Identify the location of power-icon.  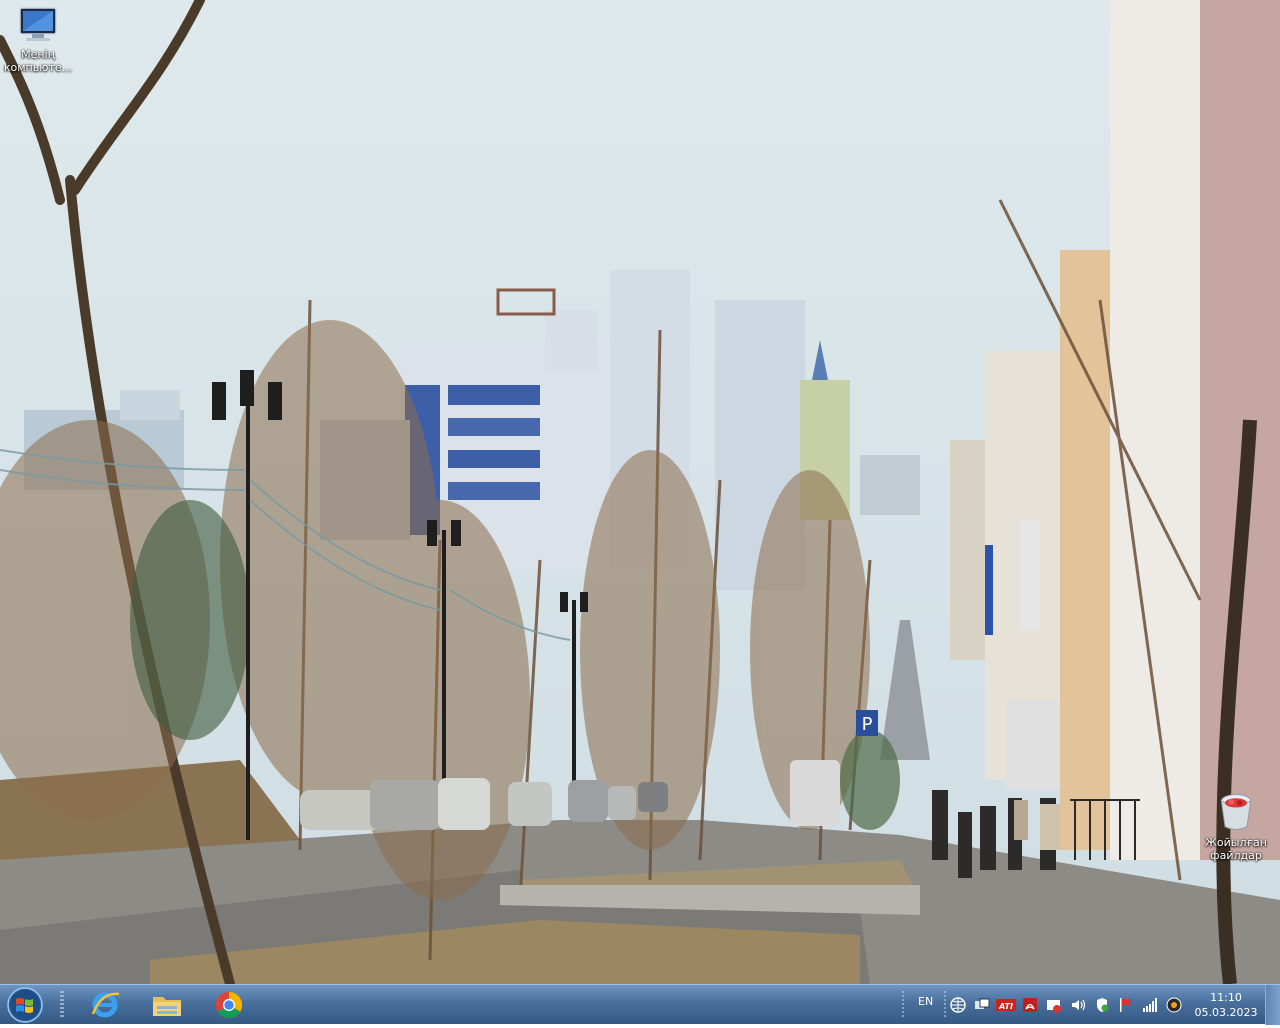
(1174, 1005).